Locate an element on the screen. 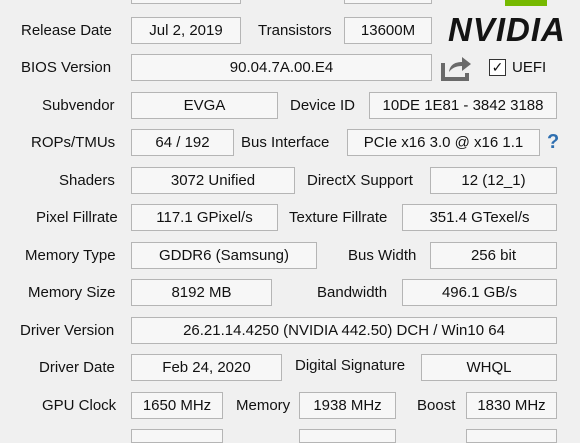 The height and width of the screenshot is (443, 580). device-id-label: Device ID is located at coordinates (323, 105).